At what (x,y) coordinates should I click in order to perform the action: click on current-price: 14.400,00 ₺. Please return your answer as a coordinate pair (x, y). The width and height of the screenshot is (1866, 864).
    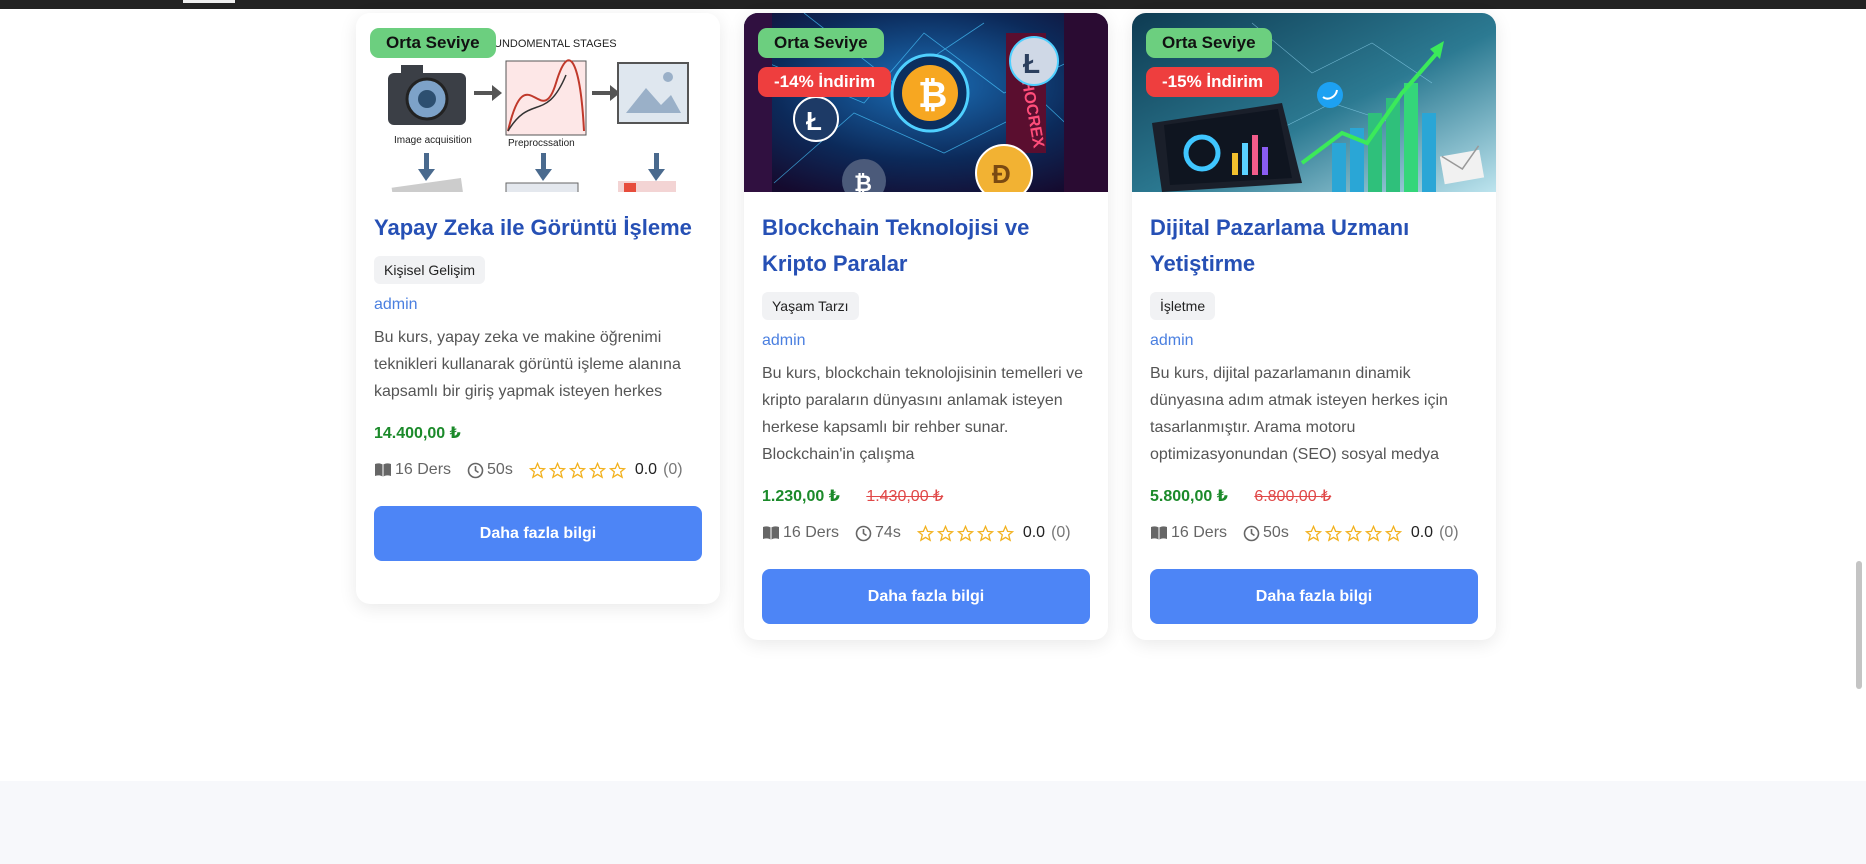
    Looking at the image, I should click on (417, 433).